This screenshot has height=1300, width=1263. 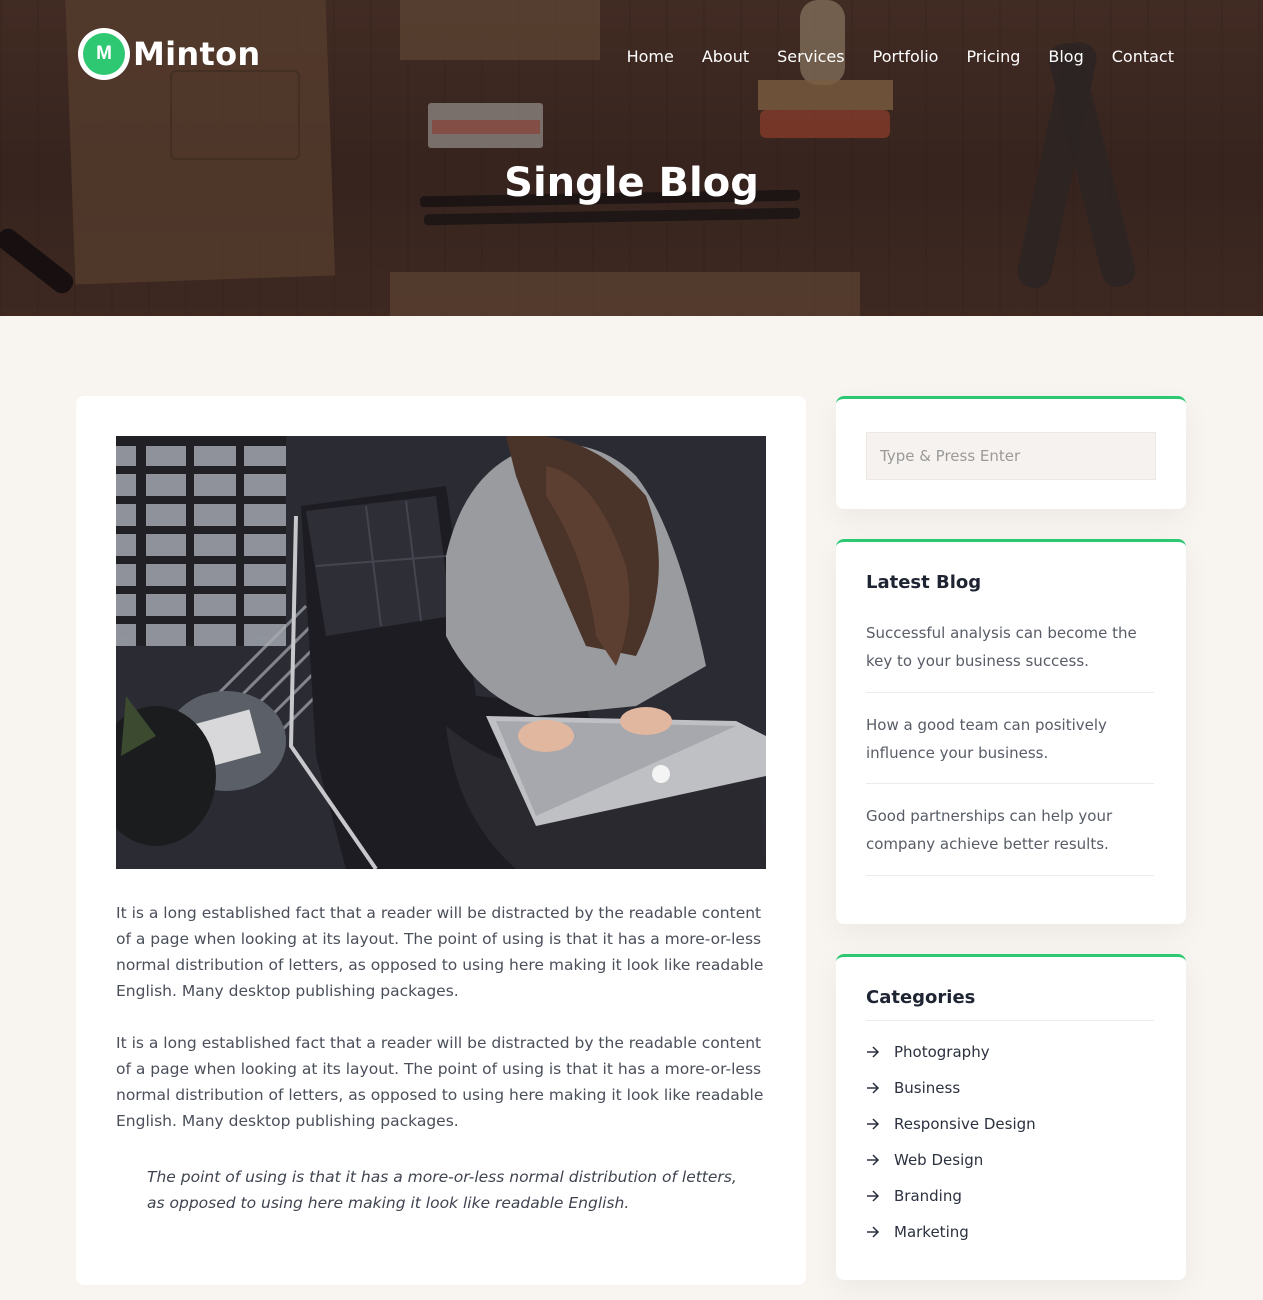 I want to click on logo-badge-letter: M, so click(x=104, y=54).